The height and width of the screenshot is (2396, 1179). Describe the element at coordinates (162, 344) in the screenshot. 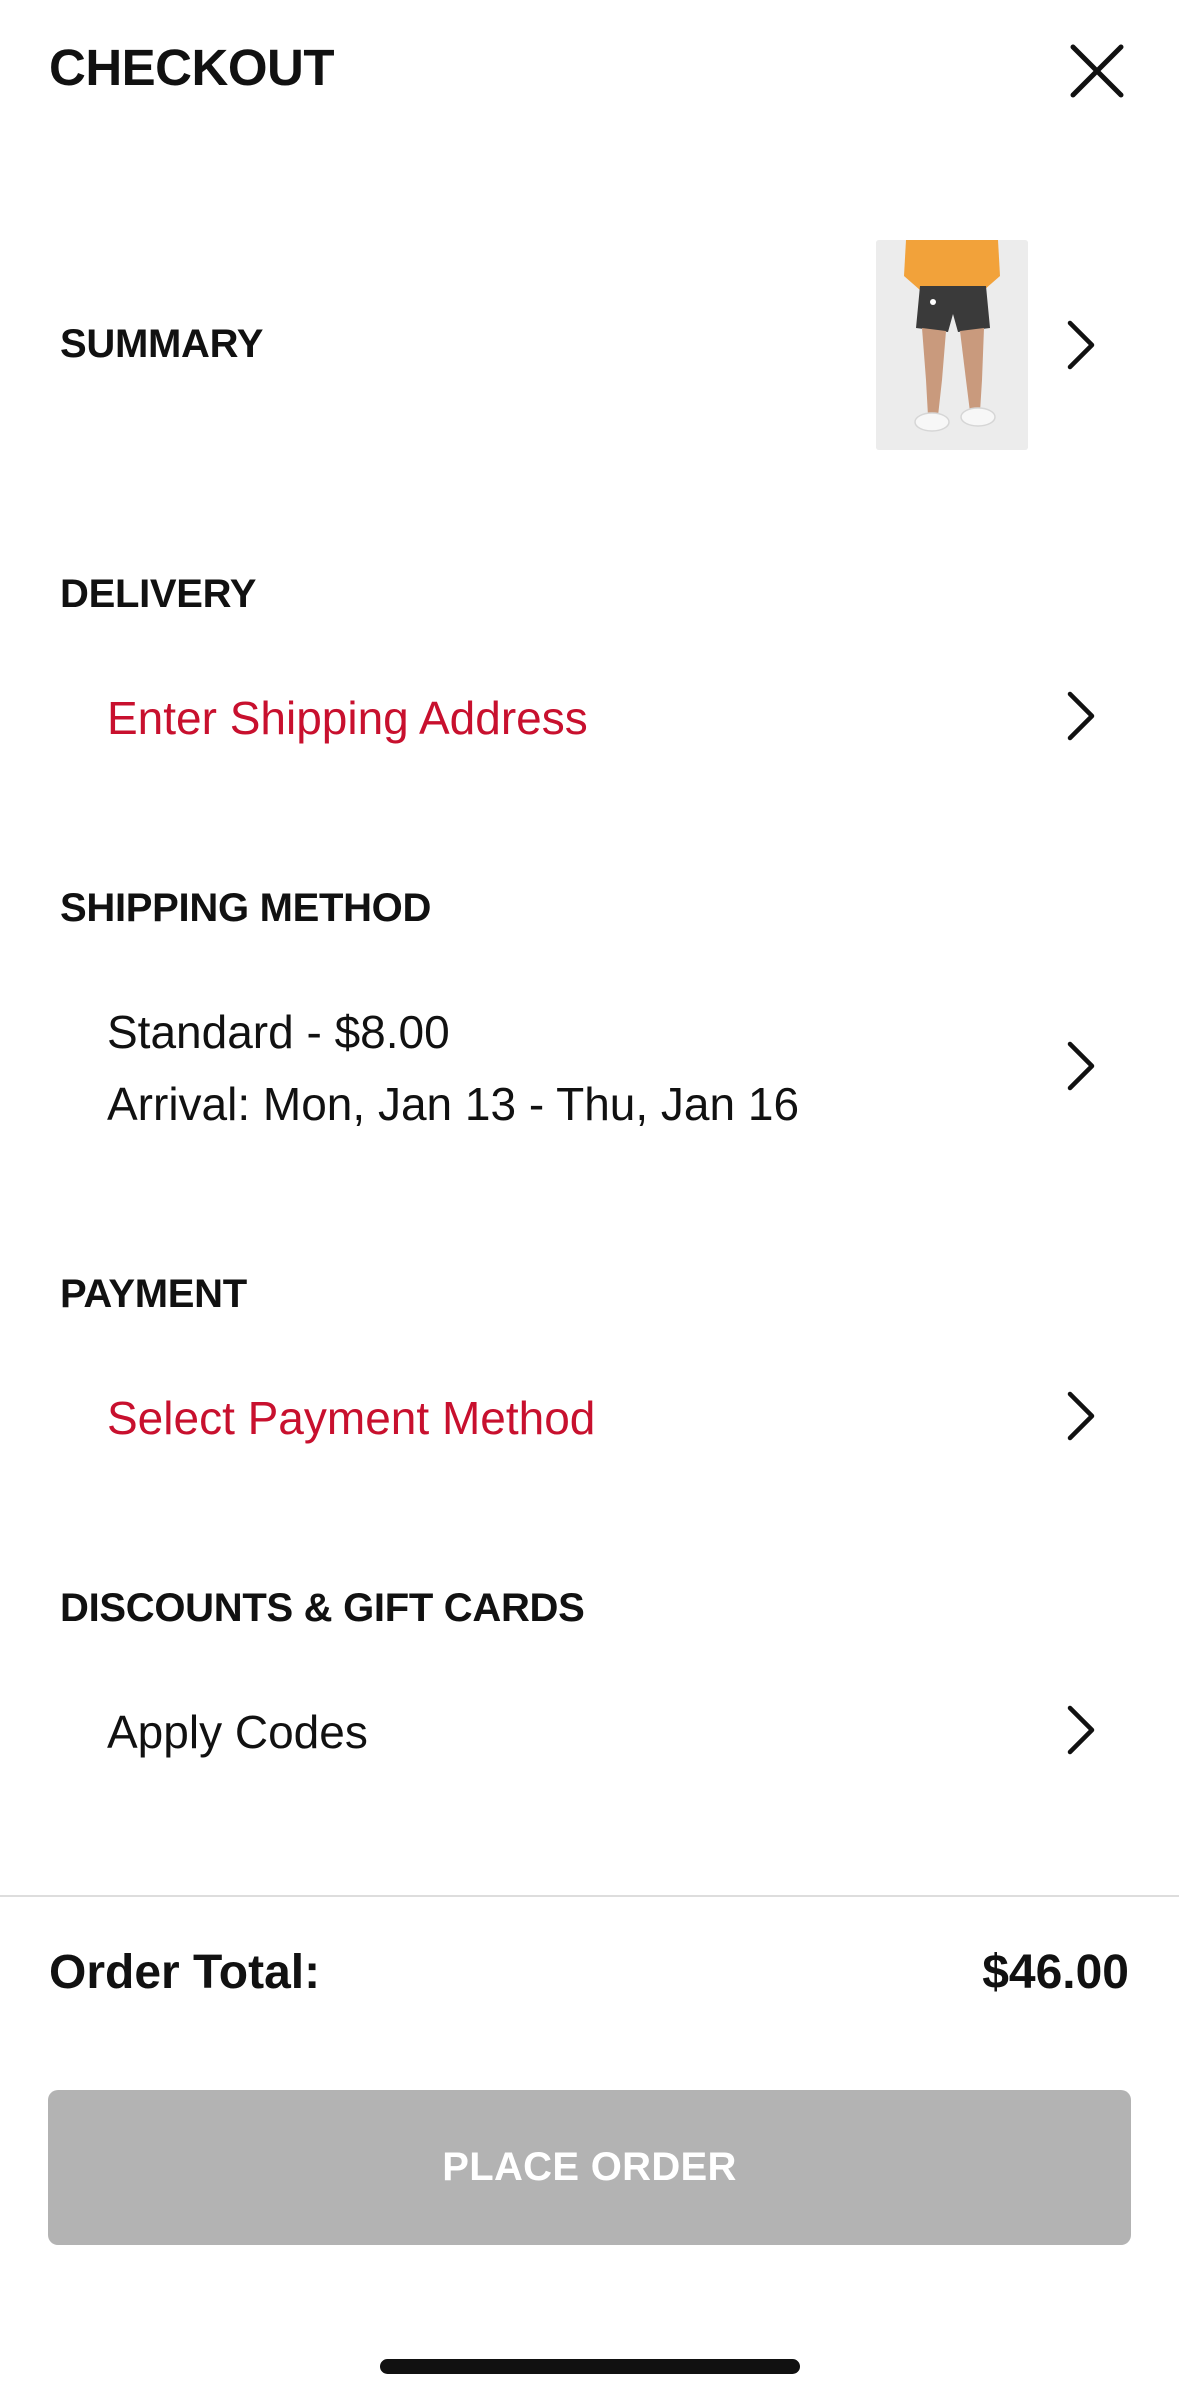

I see `summary-heading: SUMMARY` at that location.